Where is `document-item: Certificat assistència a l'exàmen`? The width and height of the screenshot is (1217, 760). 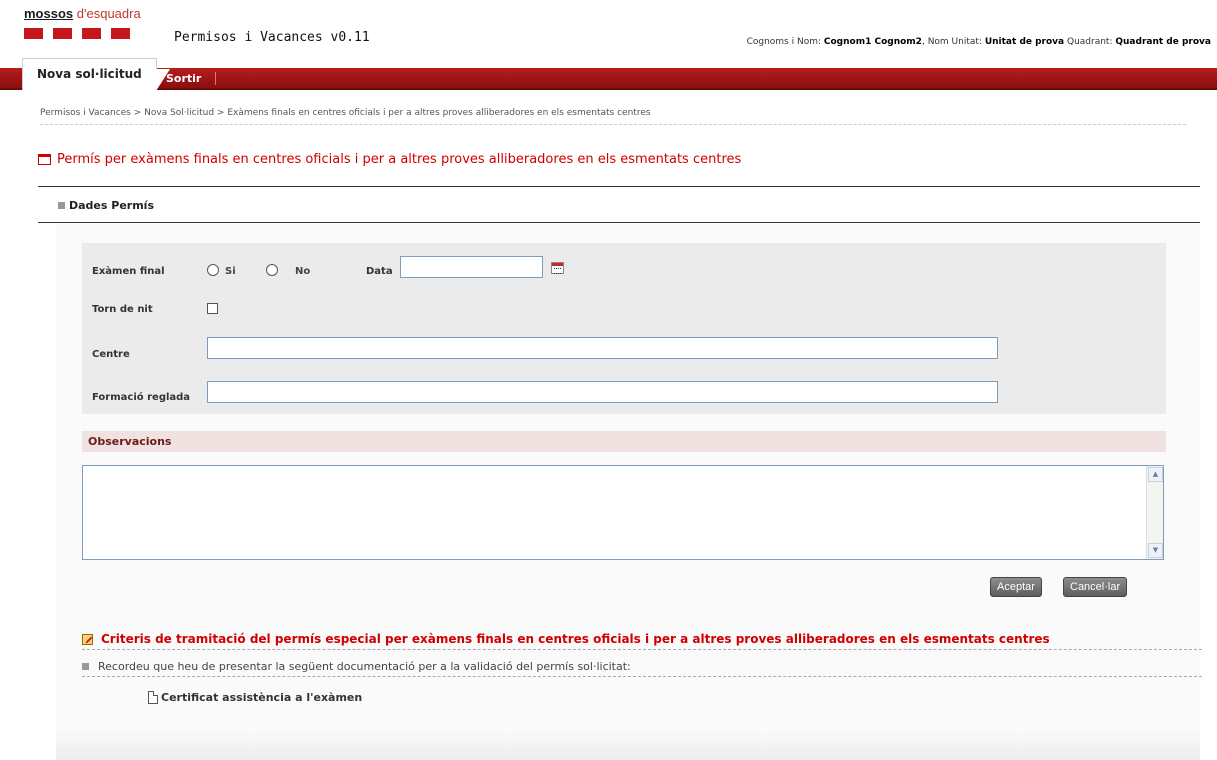 document-item: Certificat assistència a l'exàmen is located at coordinates (255, 697).